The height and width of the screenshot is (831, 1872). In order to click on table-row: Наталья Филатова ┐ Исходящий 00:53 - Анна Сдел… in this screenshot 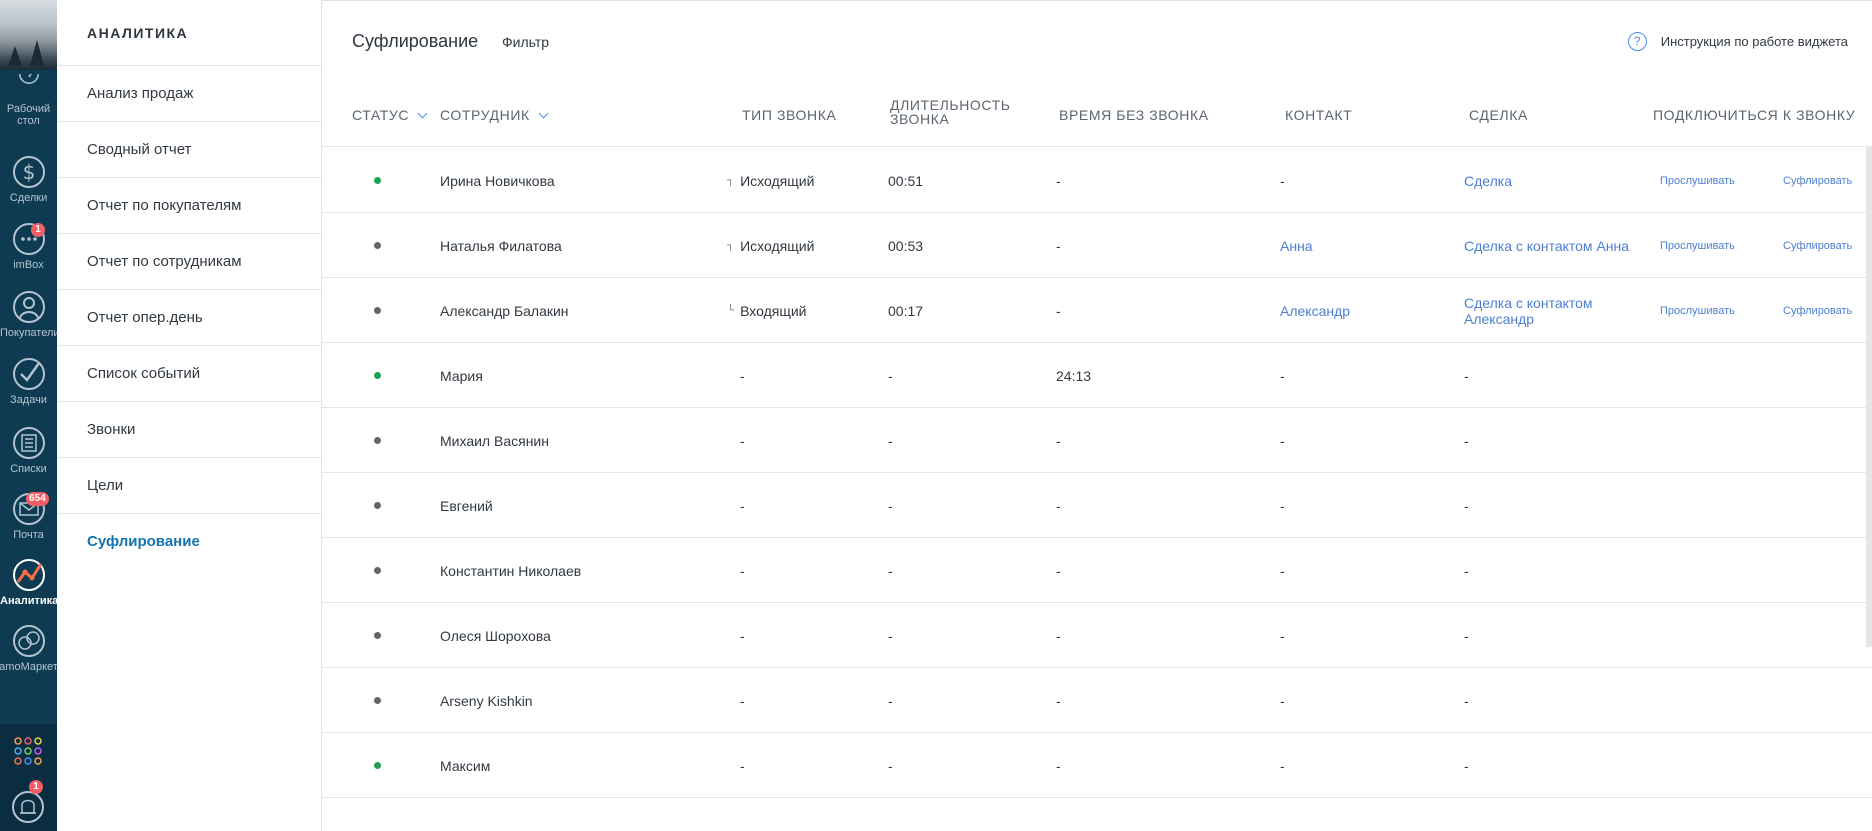, I will do `click(1097, 245)`.